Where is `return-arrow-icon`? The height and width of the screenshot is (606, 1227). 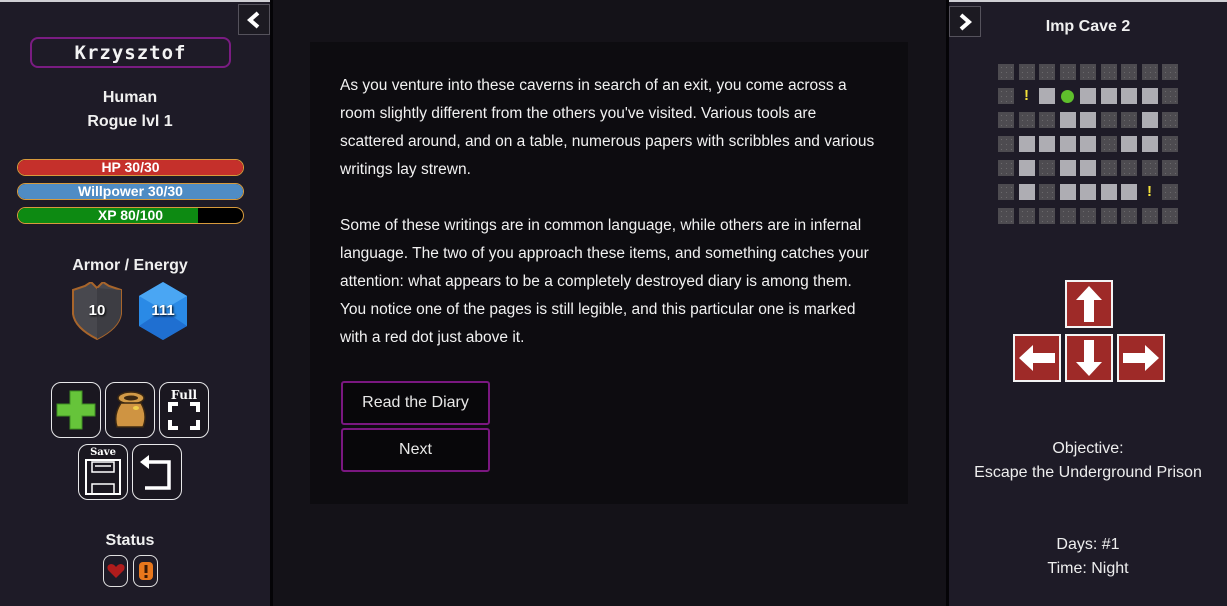 return-arrow-icon is located at coordinates (155, 472).